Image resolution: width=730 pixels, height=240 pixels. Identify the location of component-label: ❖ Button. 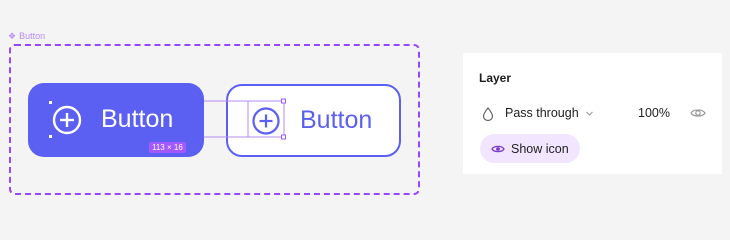
(26, 36).